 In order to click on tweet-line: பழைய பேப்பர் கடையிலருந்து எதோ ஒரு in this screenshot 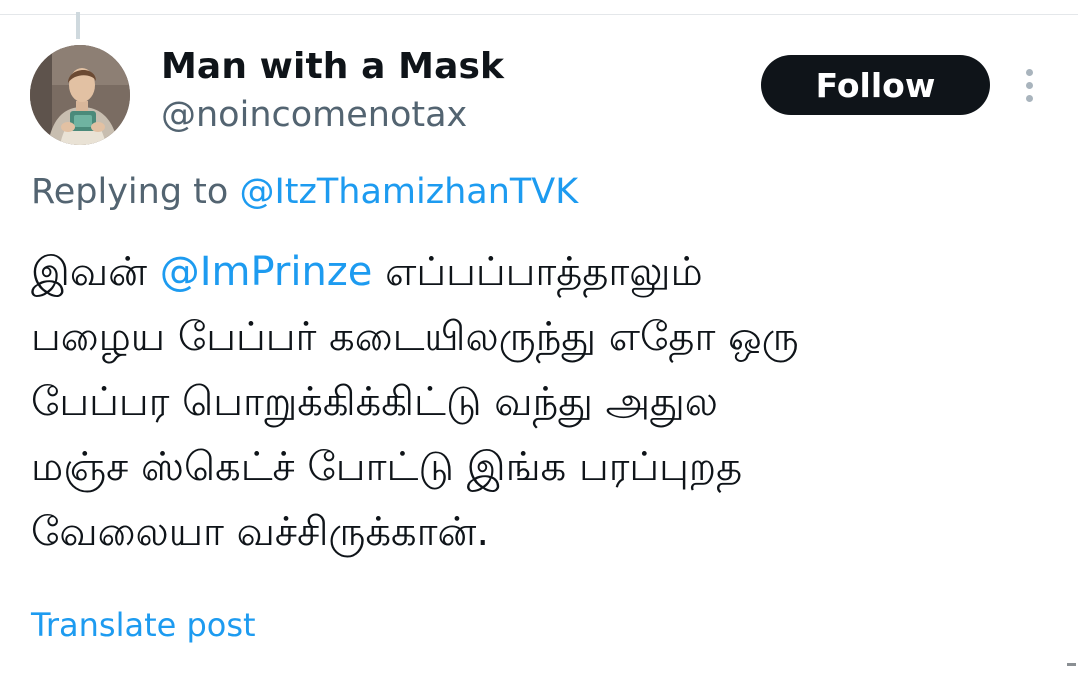, I will do `click(415, 337)`.